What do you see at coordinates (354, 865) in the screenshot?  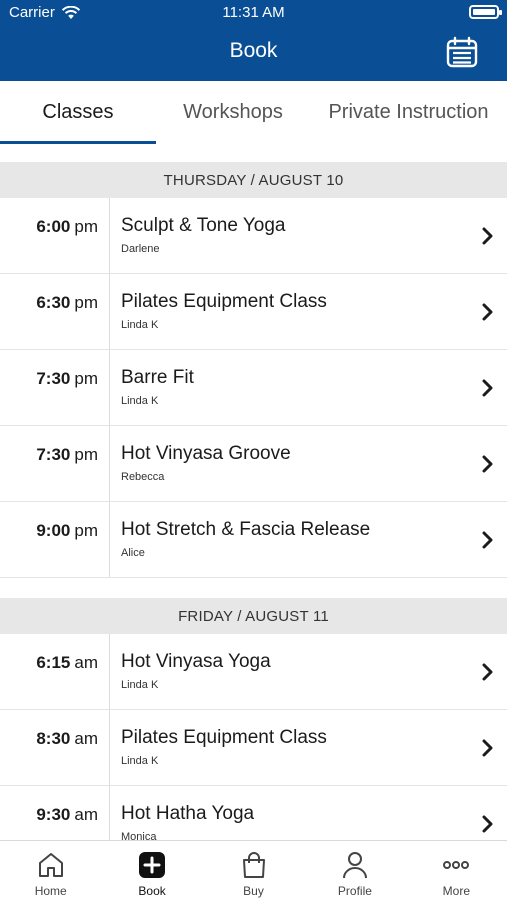 I see `profile-icon` at bounding box center [354, 865].